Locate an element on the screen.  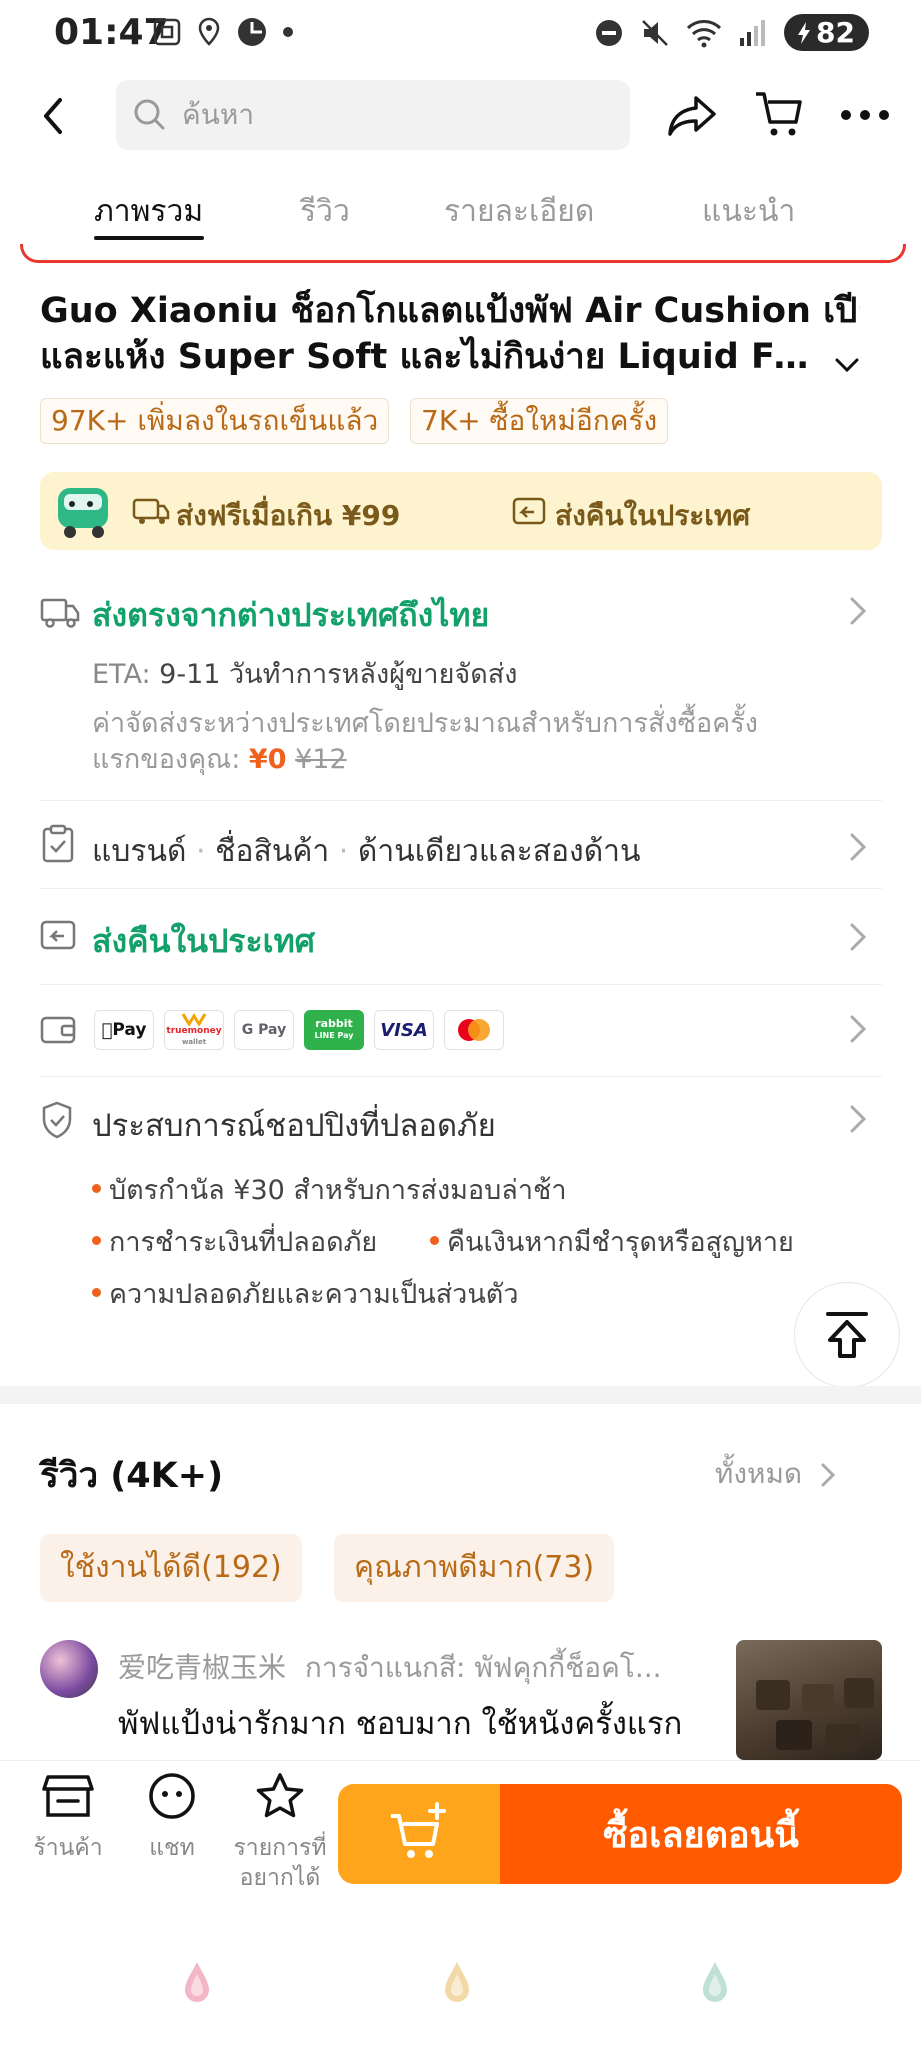
back-button is located at coordinates (54, 118).